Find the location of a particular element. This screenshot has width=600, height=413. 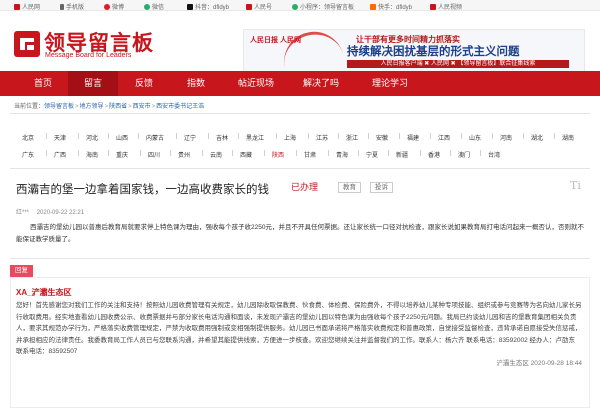

region-beijing: 北京 is located at coordinates (28, 137).